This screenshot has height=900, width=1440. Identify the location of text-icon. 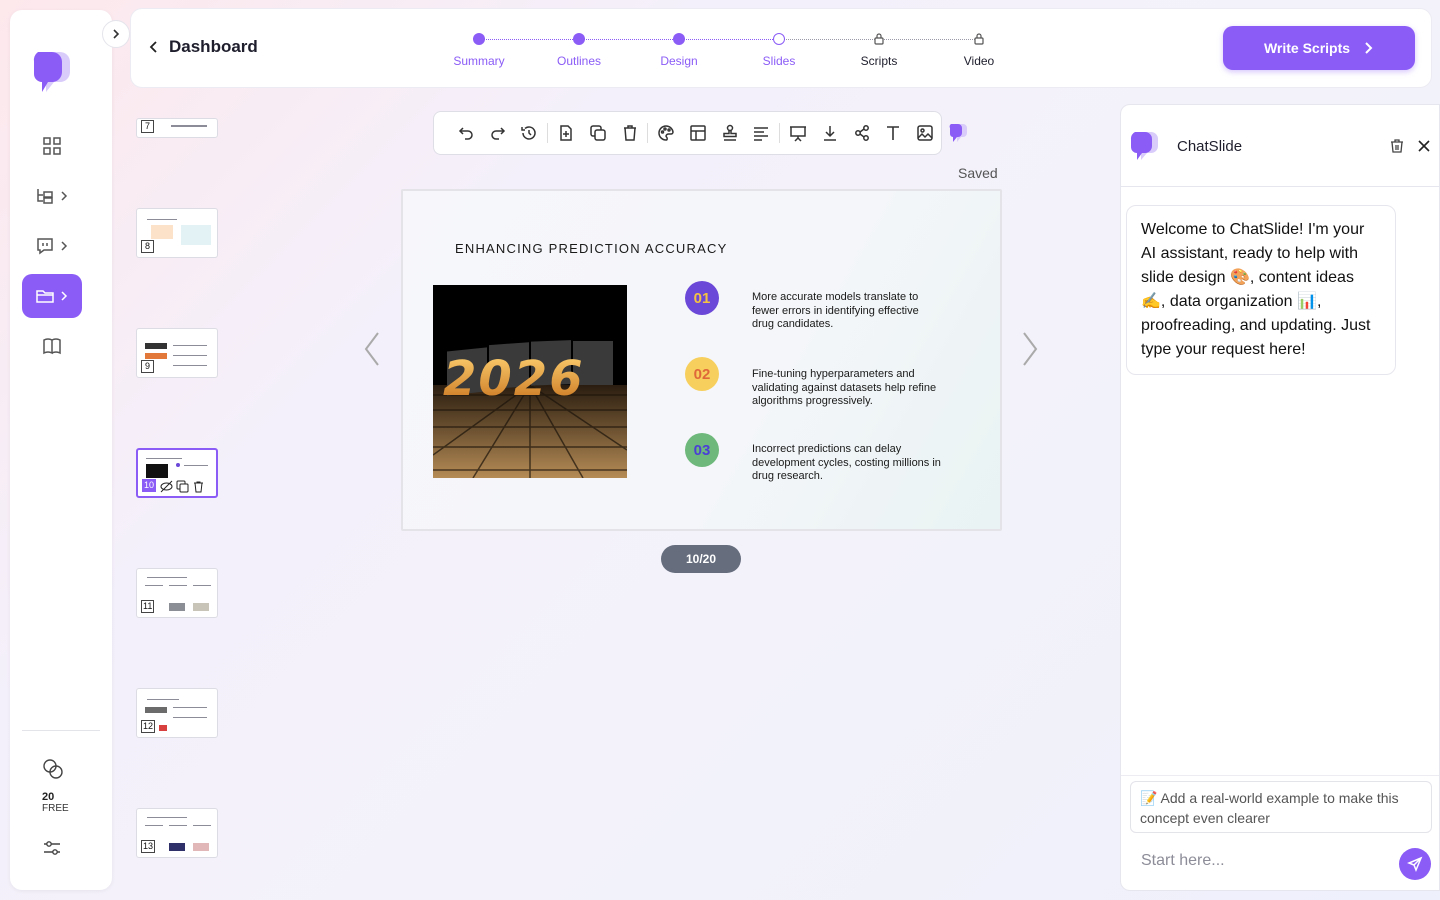
(893, 133).